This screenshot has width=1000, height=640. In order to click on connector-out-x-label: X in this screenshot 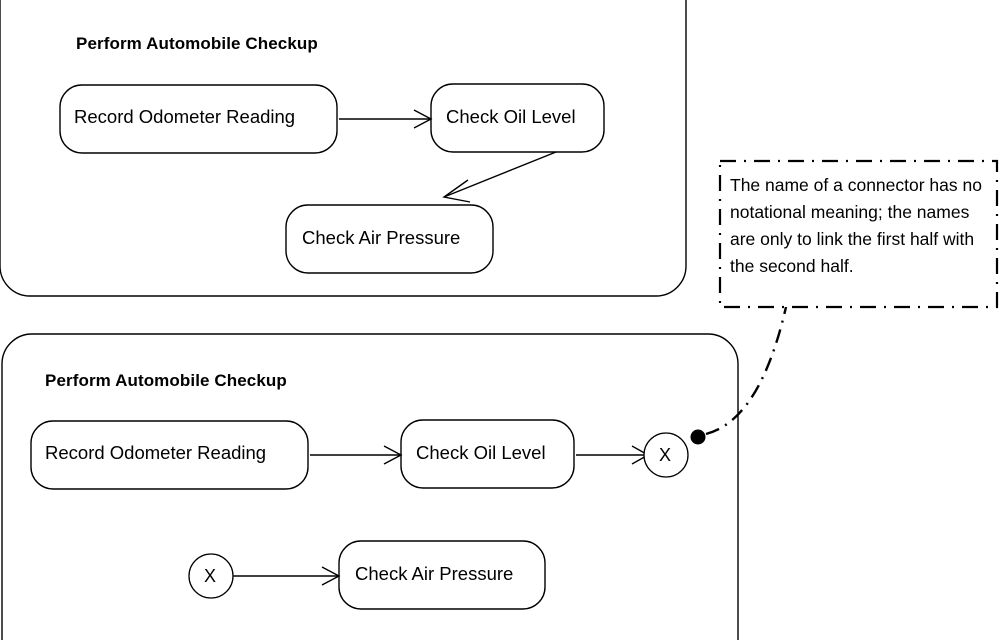, I will do `click(665, 455)`.